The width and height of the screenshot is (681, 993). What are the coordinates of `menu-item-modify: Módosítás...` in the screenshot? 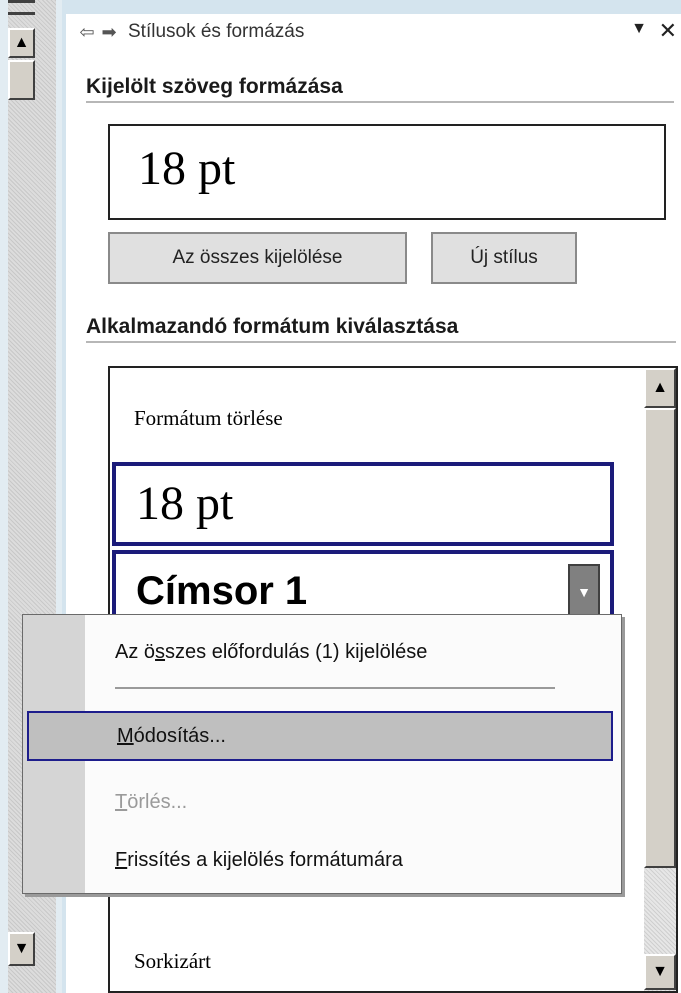 It's located at (320, 736).